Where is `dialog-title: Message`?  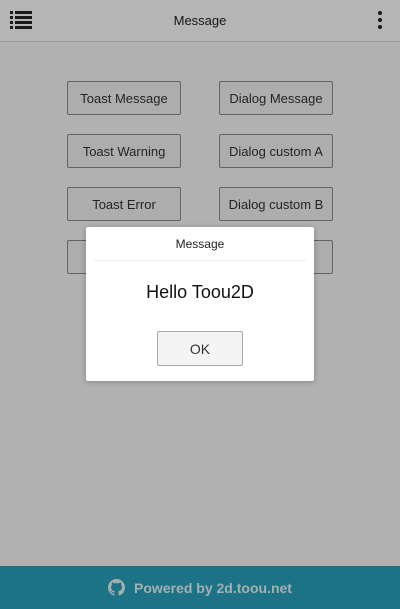
dialog-title: Message is located at coordinates (200, 243).